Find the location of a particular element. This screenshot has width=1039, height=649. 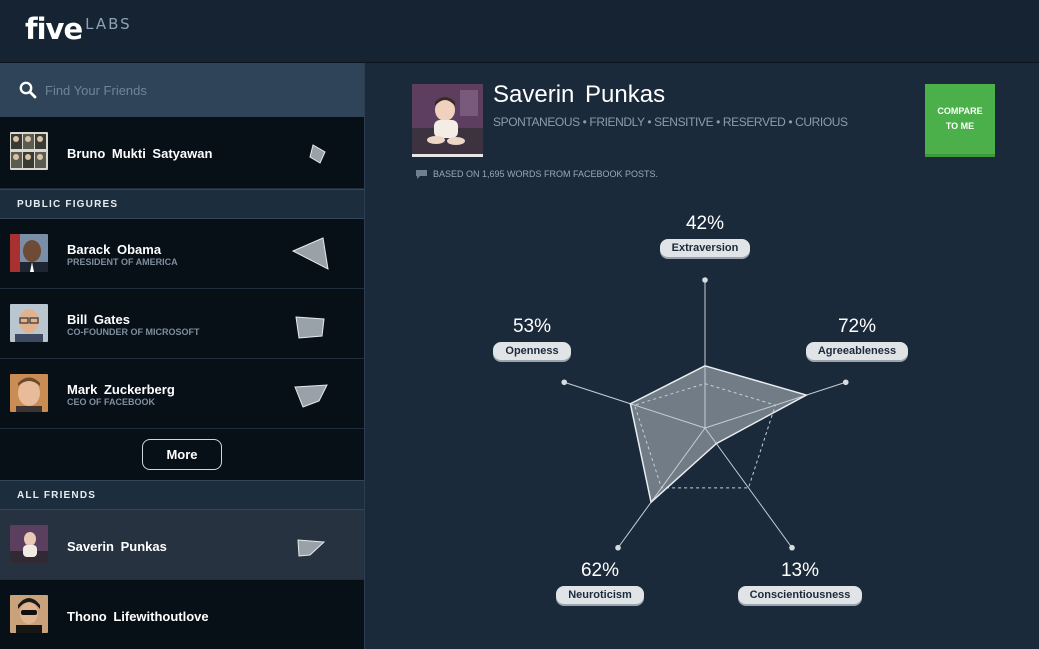

radar-metric-neuroticism: 62% Neuroticism is located at coordinates (600, 582).